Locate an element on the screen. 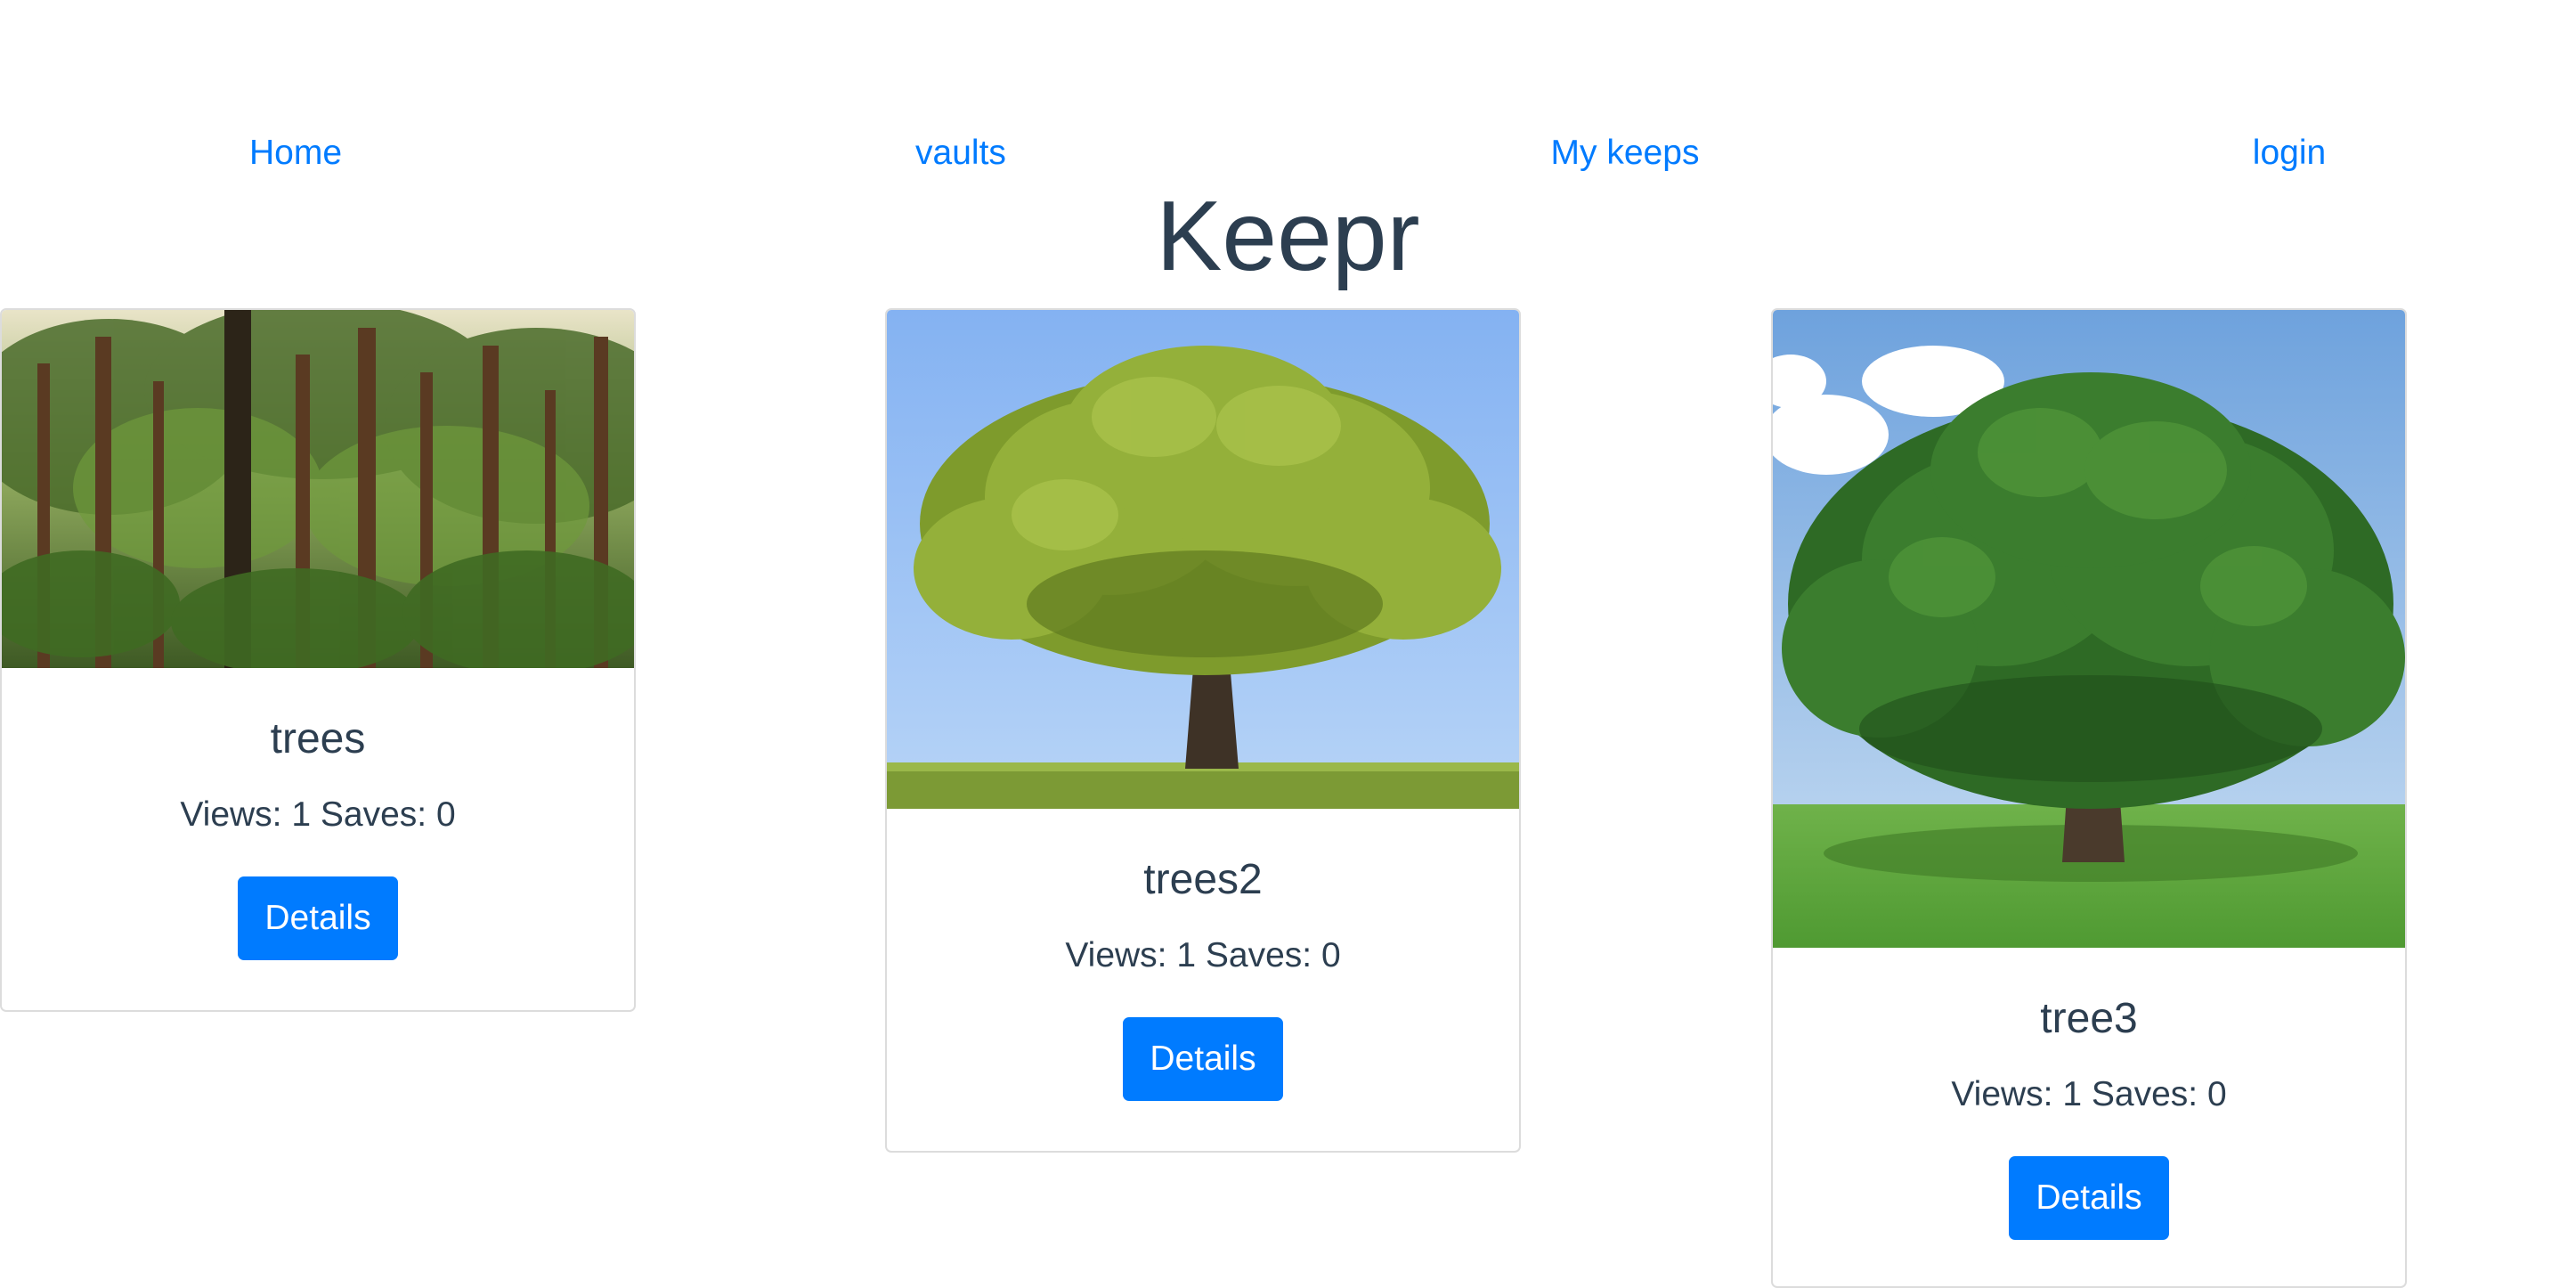 The height and width of the screenshot is (1288, 2576). keep-card: trees Views: 1 Saves: 0 Details is located at coordinates (318, 660).